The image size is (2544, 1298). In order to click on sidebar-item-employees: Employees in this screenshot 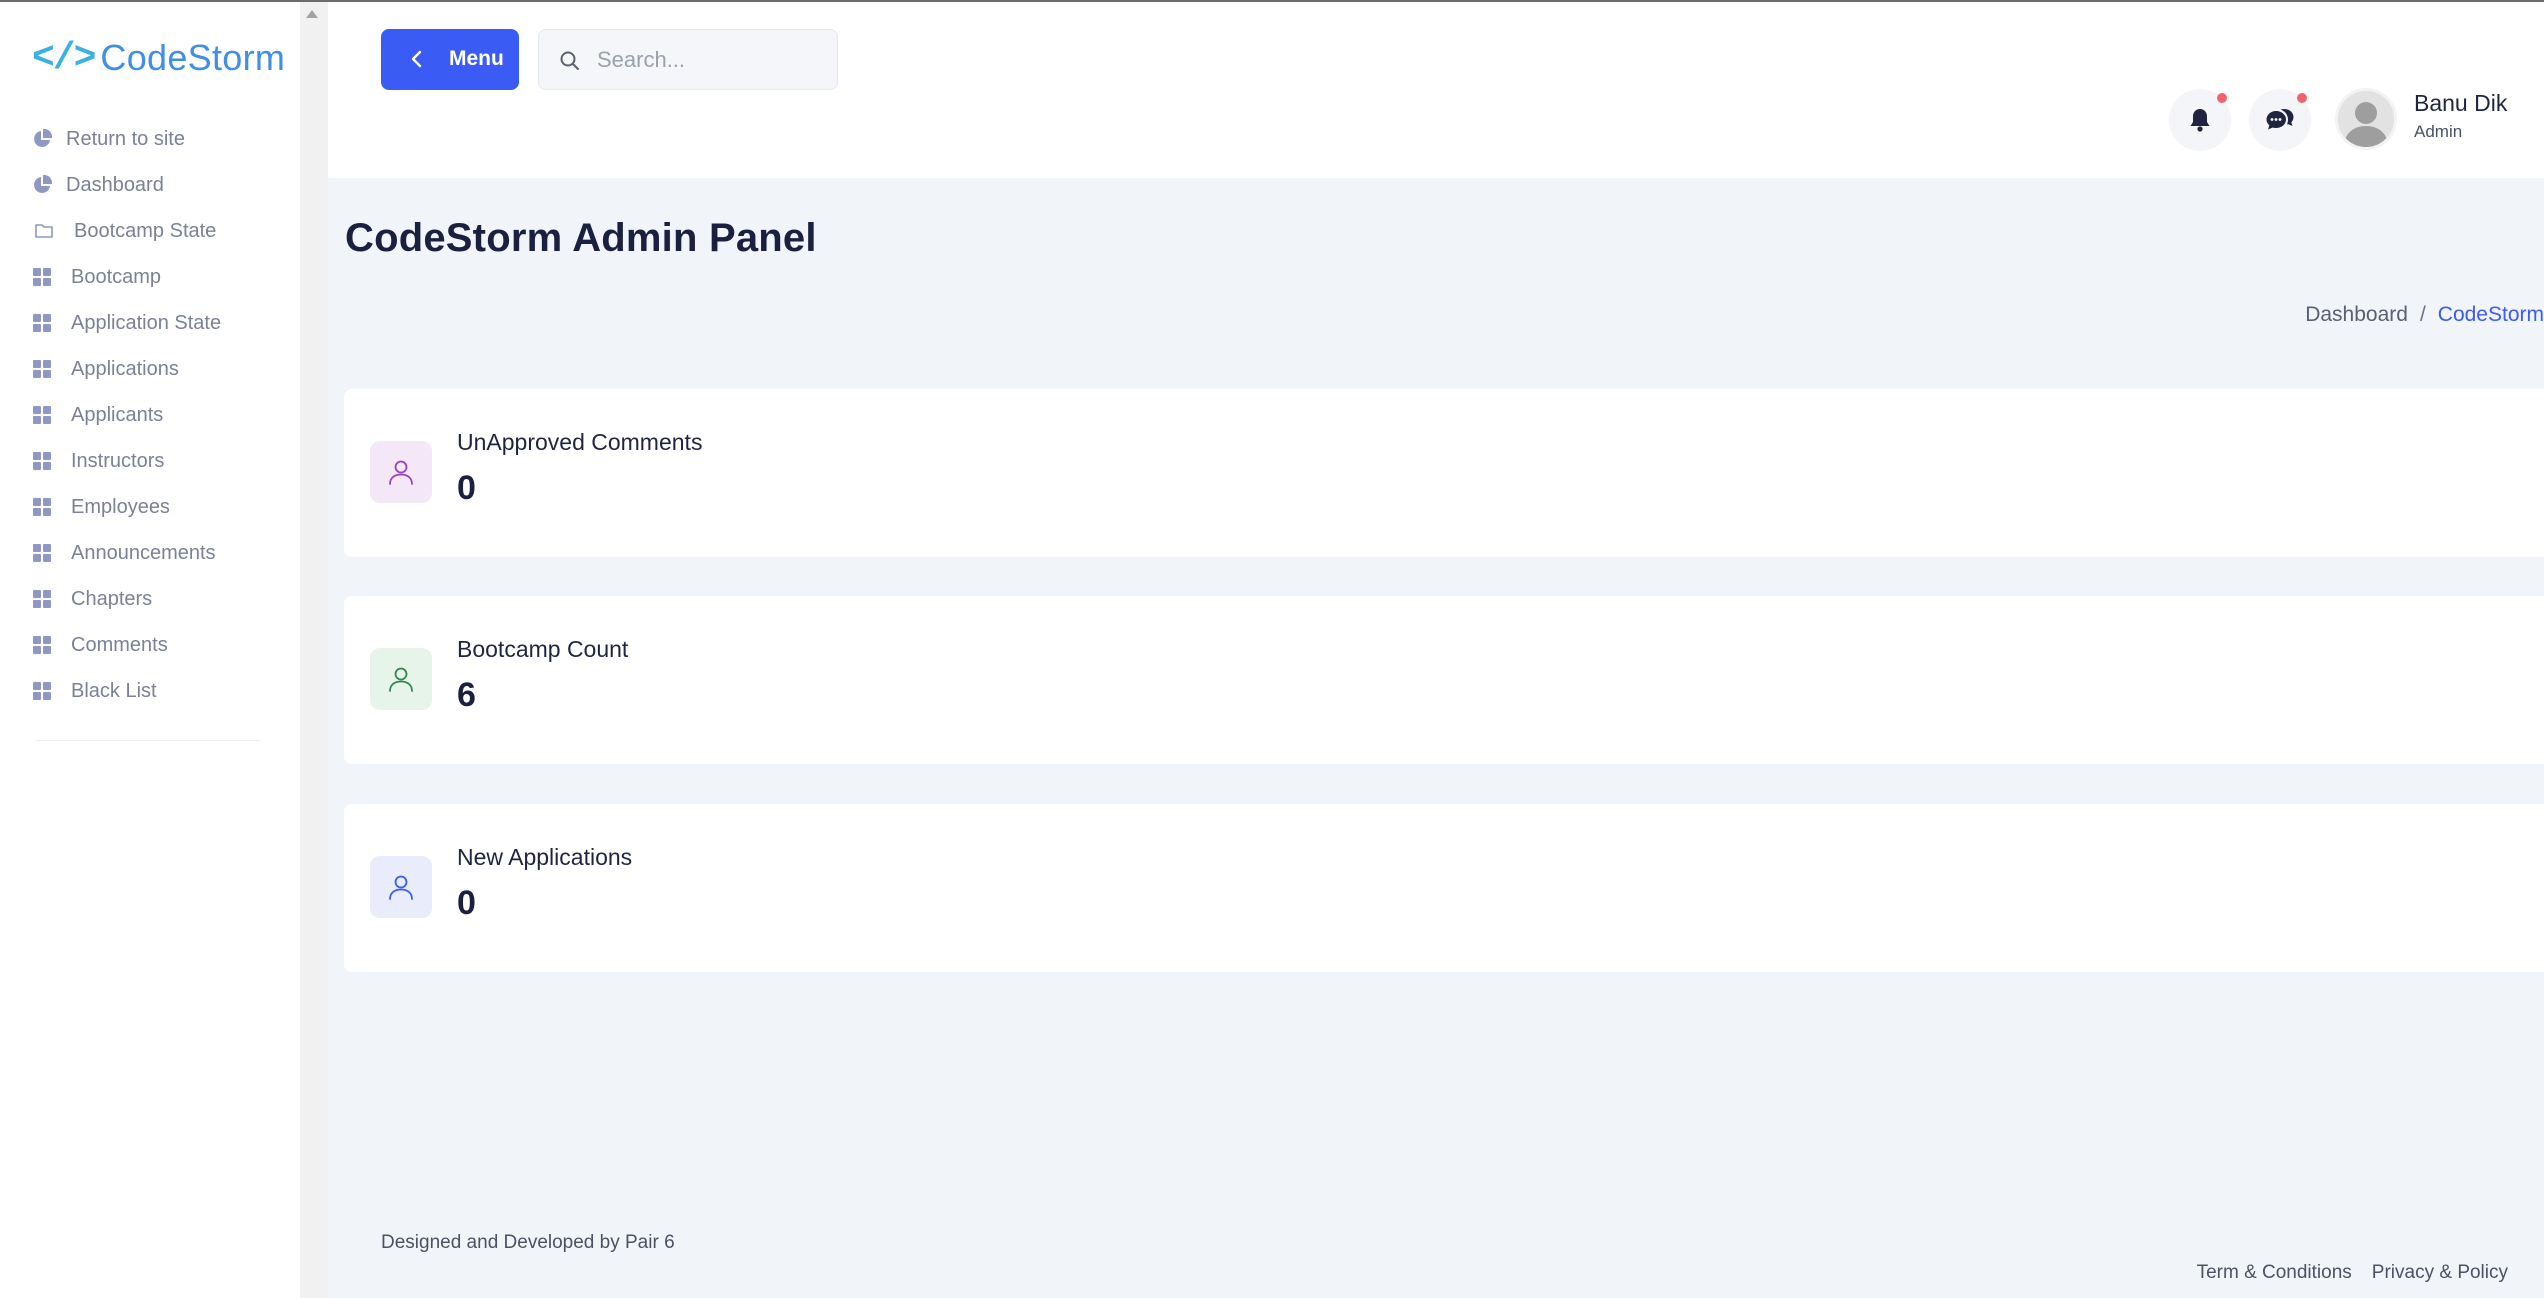, I will do `click(150, 507)`.